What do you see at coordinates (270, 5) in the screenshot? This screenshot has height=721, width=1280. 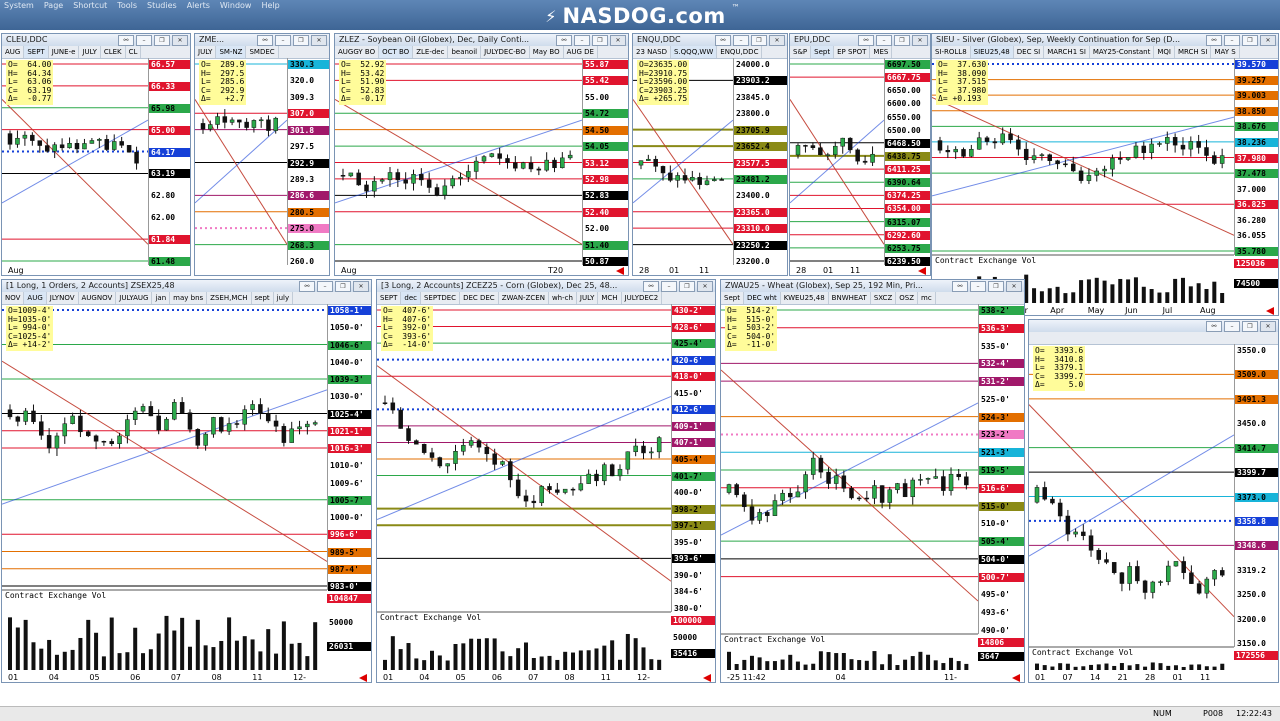 I see `menu-help: Help` at bounding box center [270, 5].